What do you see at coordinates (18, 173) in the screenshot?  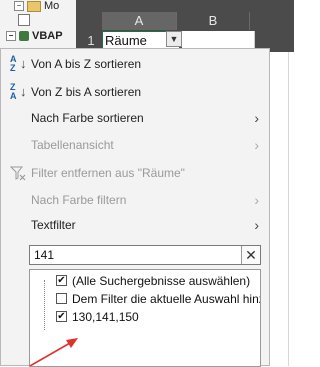 I see `clear-filter-icon` at bounding box center [18, 173].